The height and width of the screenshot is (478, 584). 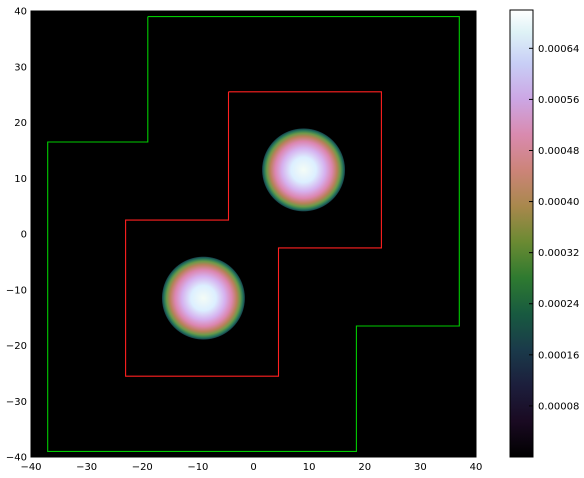 What do you see at coordinates (20, 179) in the screenshot?
I see `y-tick-label: 10` at bounding box center [20, 179].